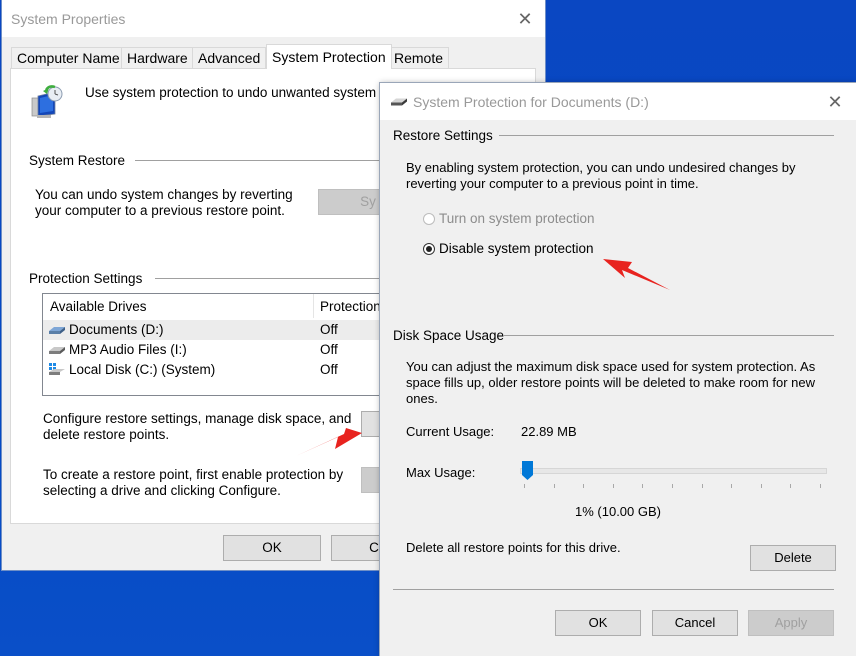 Image resolution: width=856 pixels, height=656 pixels. I want to click on column-divider, so click(313, 306).